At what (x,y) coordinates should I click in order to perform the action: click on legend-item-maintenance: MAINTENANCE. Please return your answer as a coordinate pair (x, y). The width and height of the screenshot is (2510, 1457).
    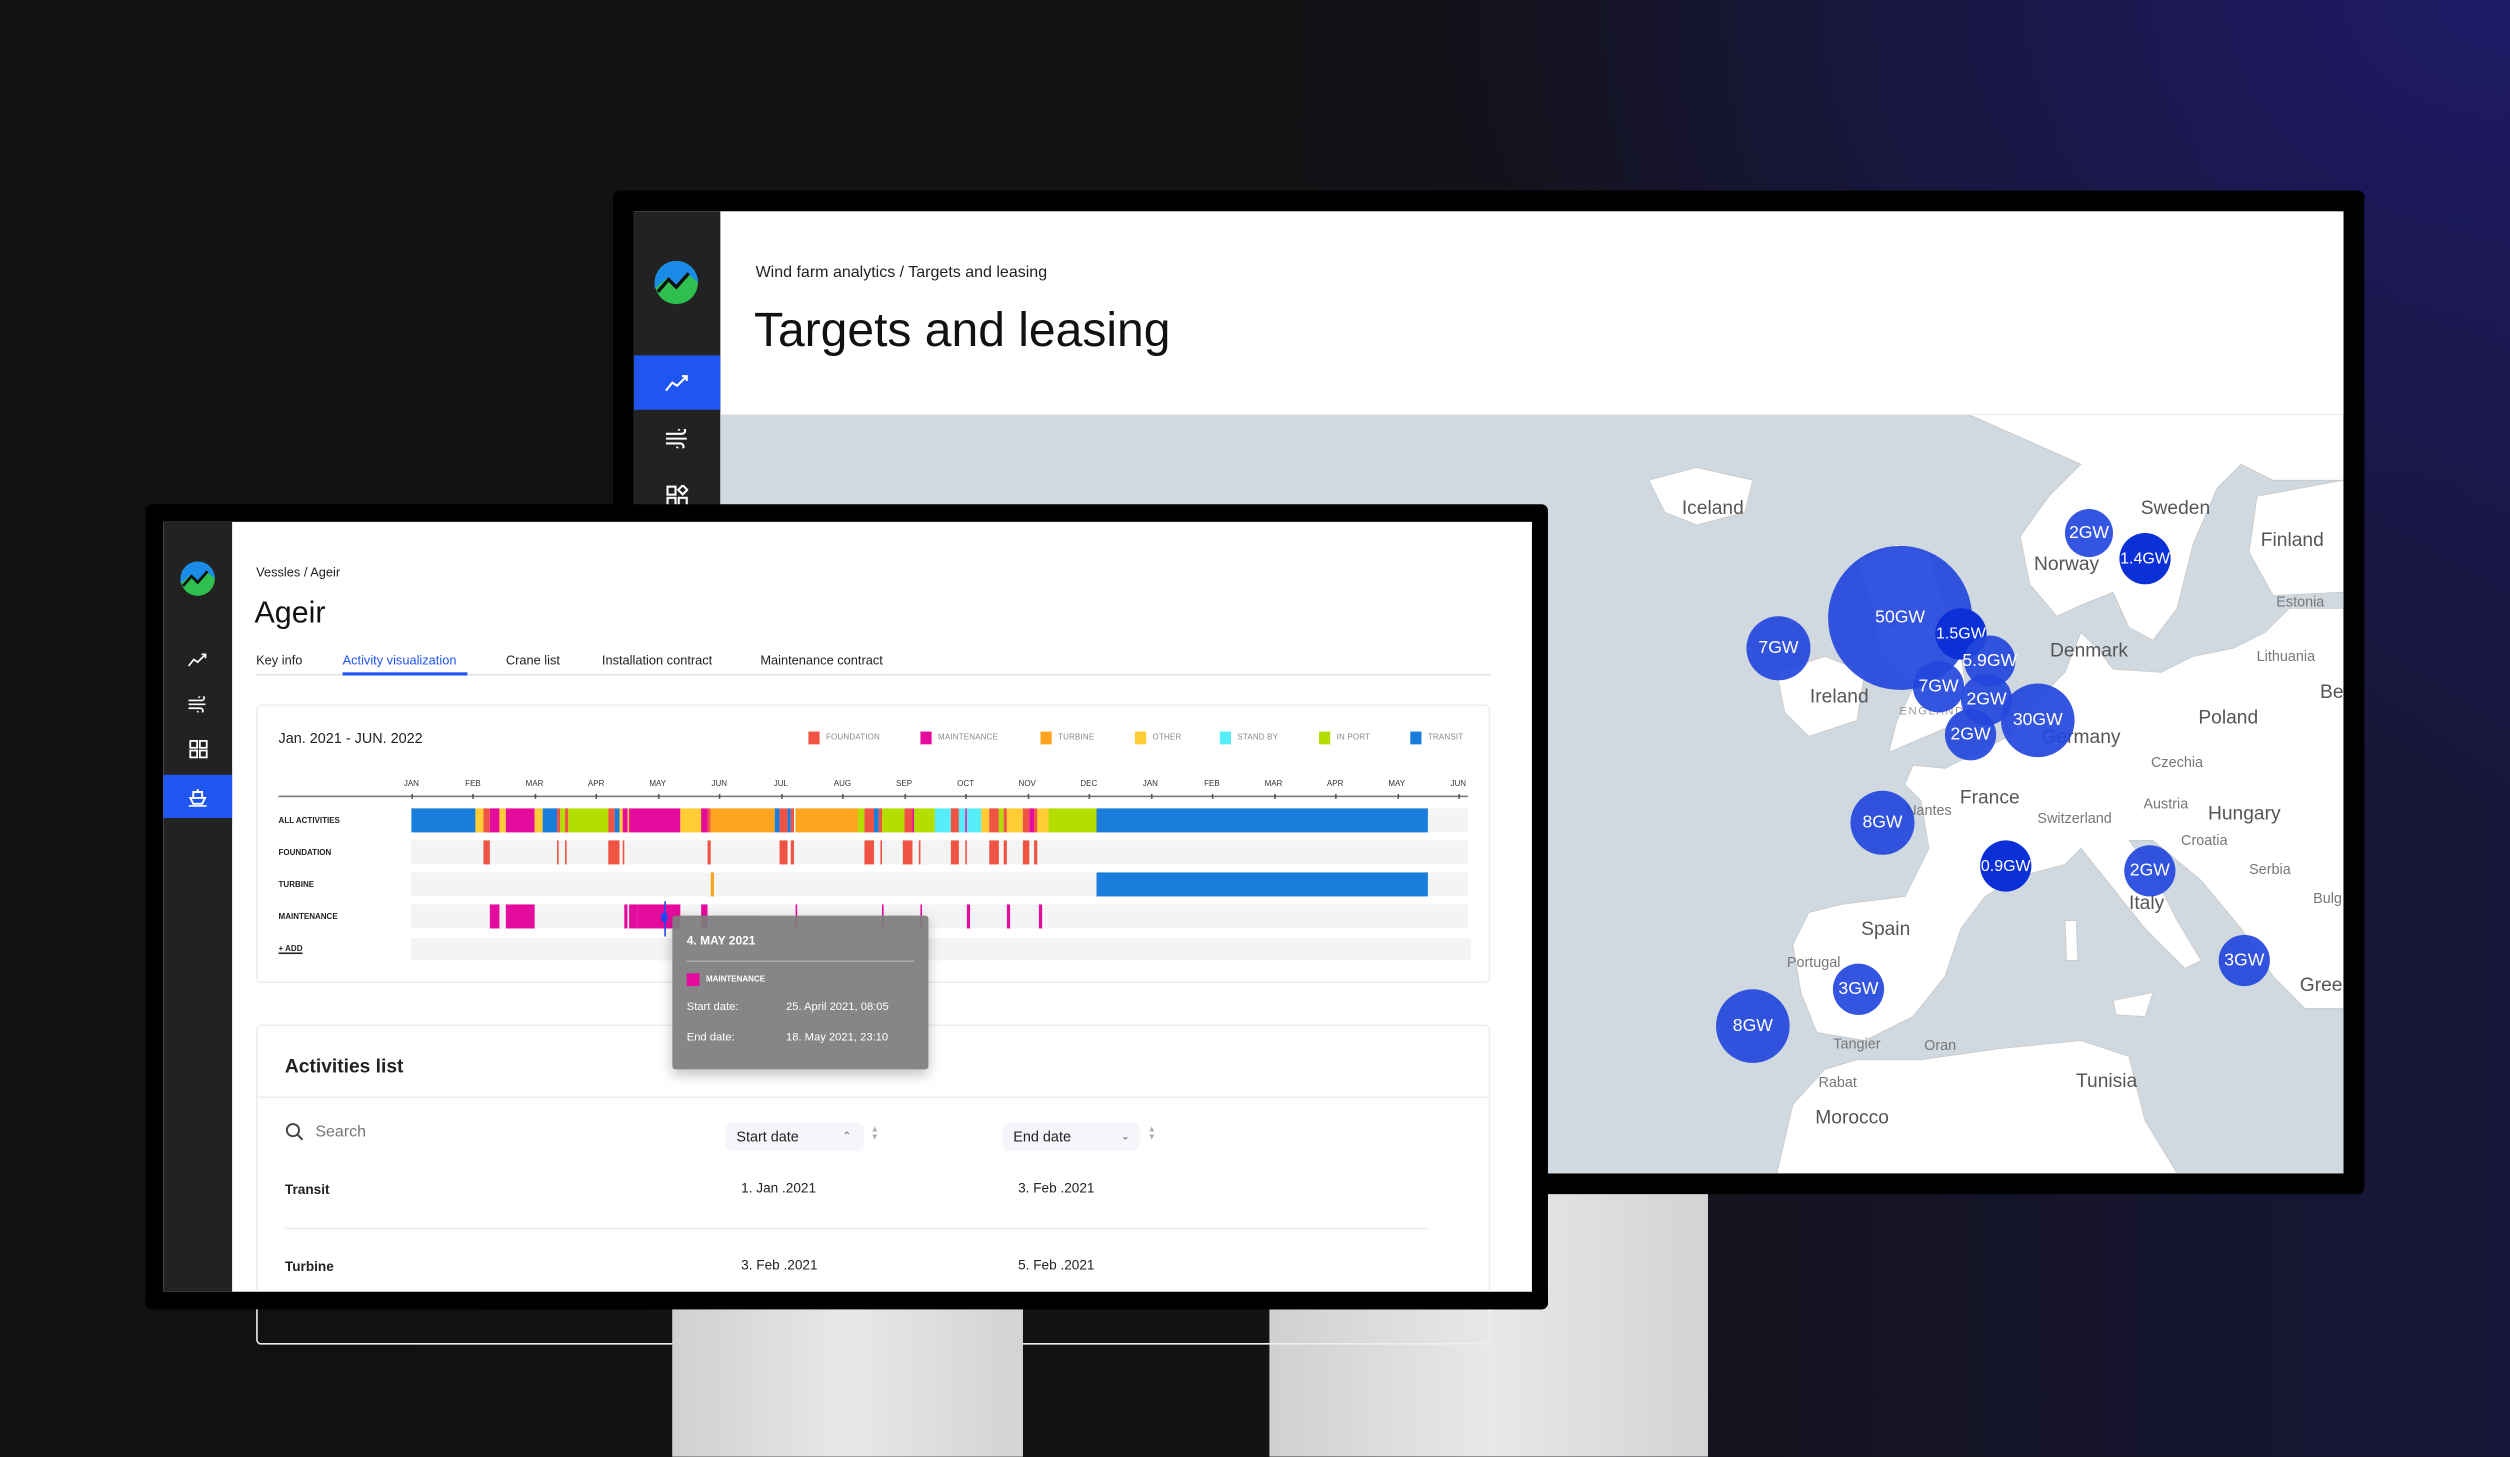
    Looking at the image, I should click on (959, 738).